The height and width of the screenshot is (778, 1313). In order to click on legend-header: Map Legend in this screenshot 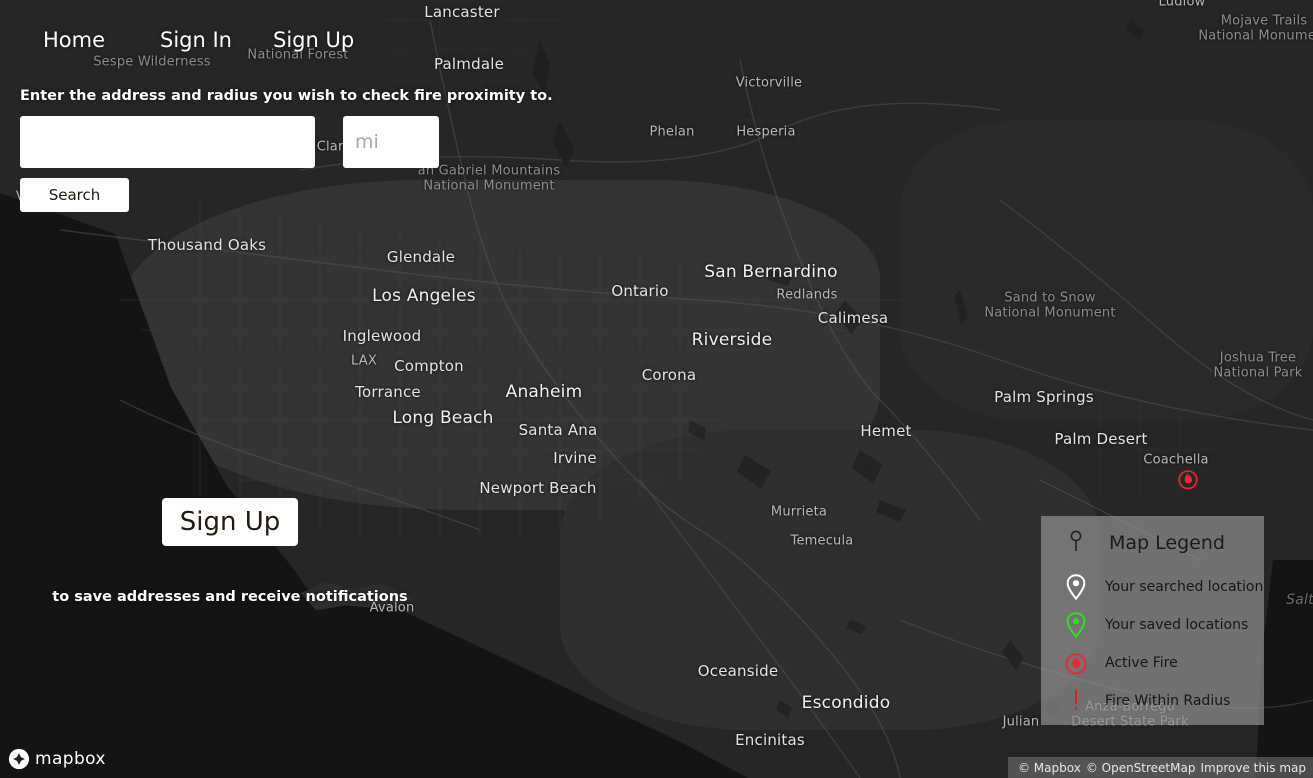, I will do `click(1152, 543)`.